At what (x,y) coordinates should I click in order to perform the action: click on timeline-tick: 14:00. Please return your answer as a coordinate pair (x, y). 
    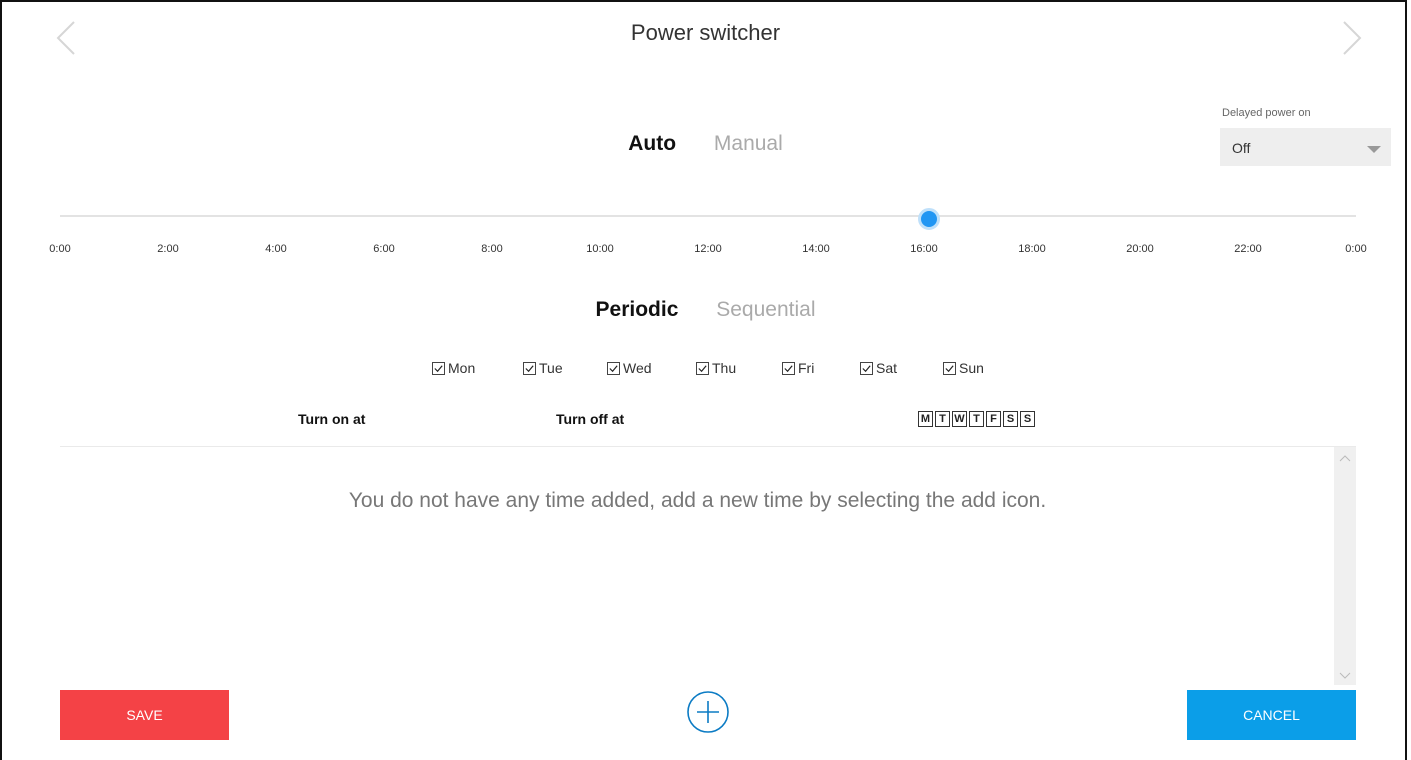
    Looking at the image, I should click on (816, 249).